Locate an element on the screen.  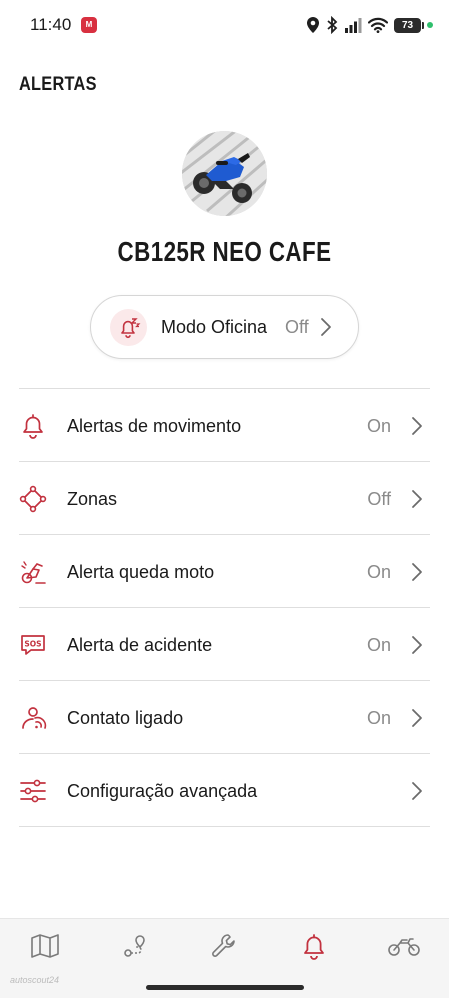
sos-icon: SOS is located at coordinates (33, 645).